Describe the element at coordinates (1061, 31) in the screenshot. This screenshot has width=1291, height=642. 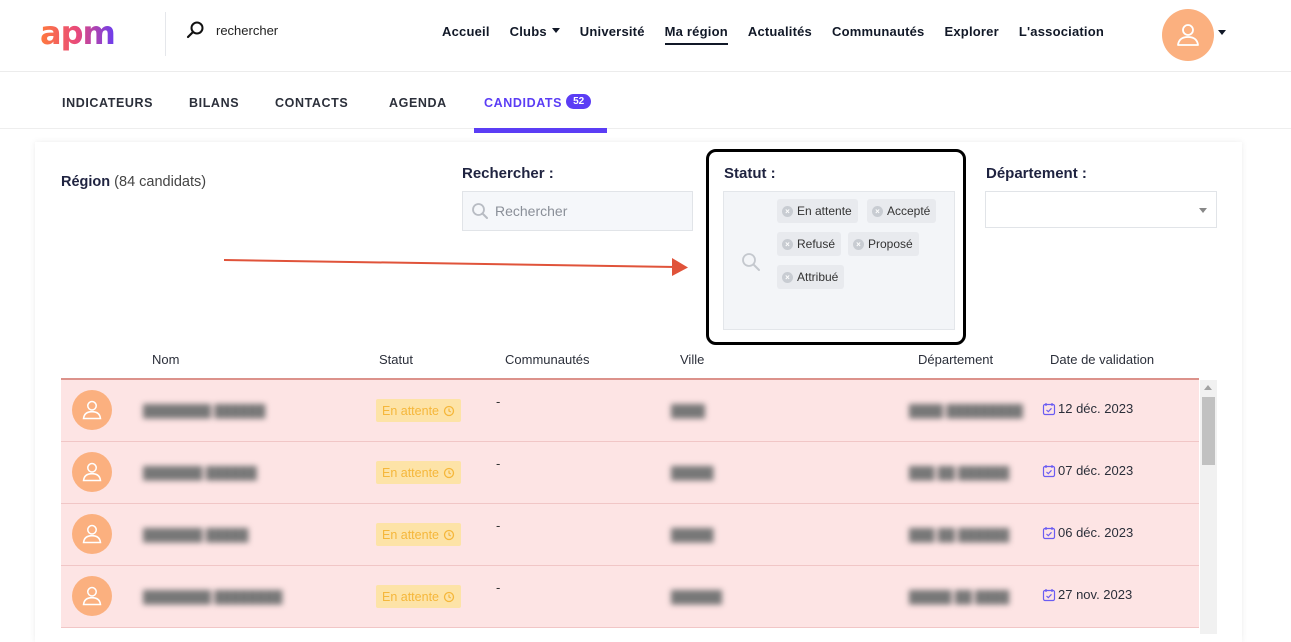
I see `nav-association: L'association` at that location.